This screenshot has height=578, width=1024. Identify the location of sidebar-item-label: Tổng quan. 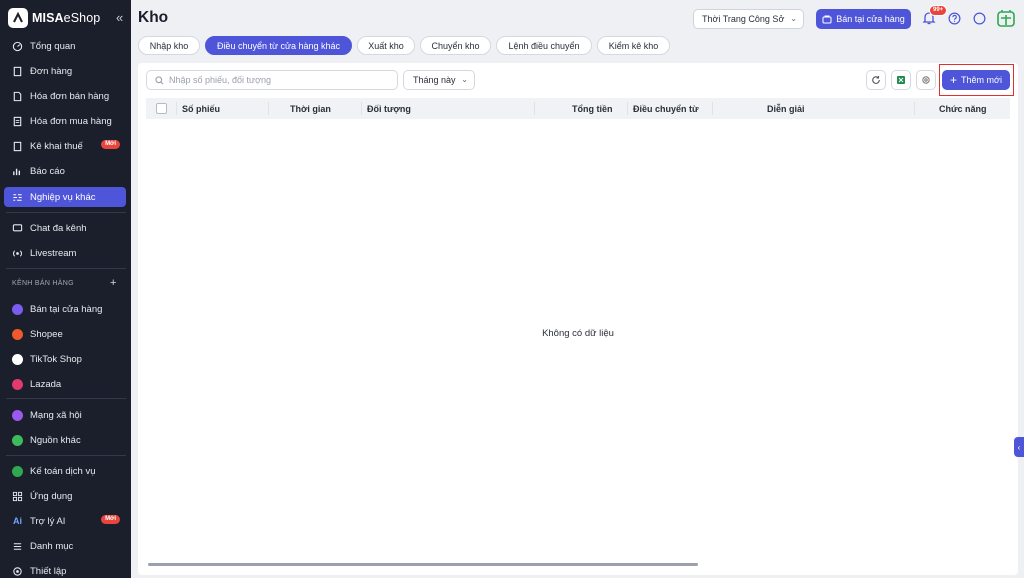
(53, 46).